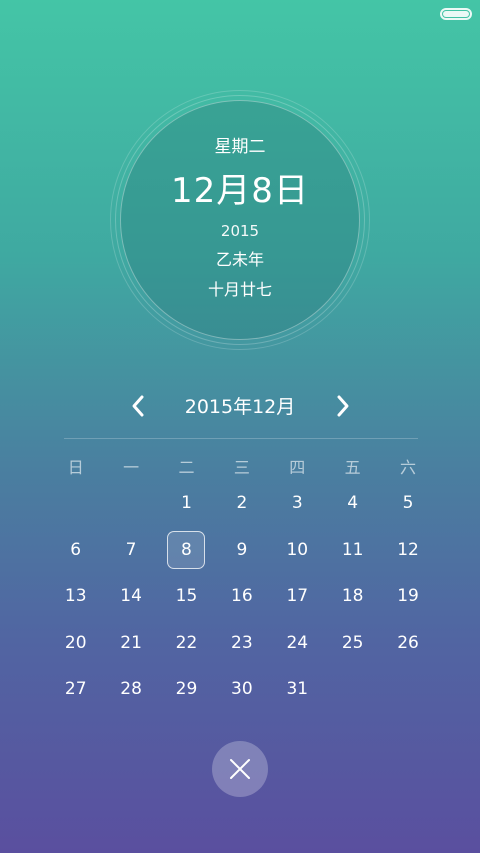 This screenshot has height=853, width=480. Describe the element at coordinates (297, 596) in the screenshot. I see `day-cell: 17` at that location.